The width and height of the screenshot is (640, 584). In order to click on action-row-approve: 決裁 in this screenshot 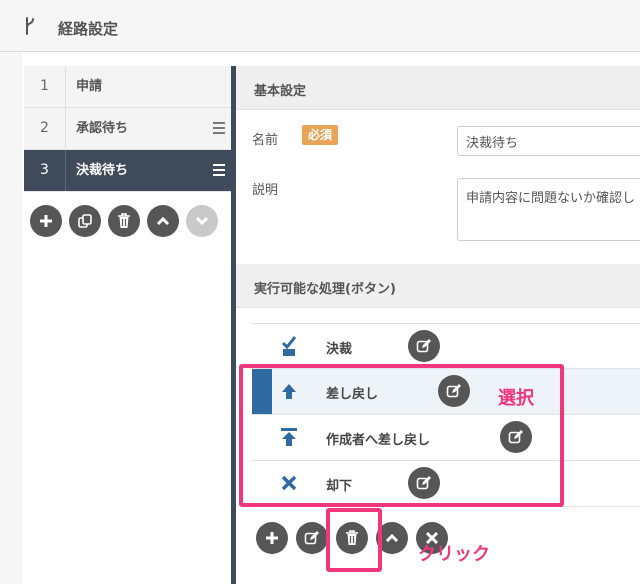, I will do `click(446, 346)`.